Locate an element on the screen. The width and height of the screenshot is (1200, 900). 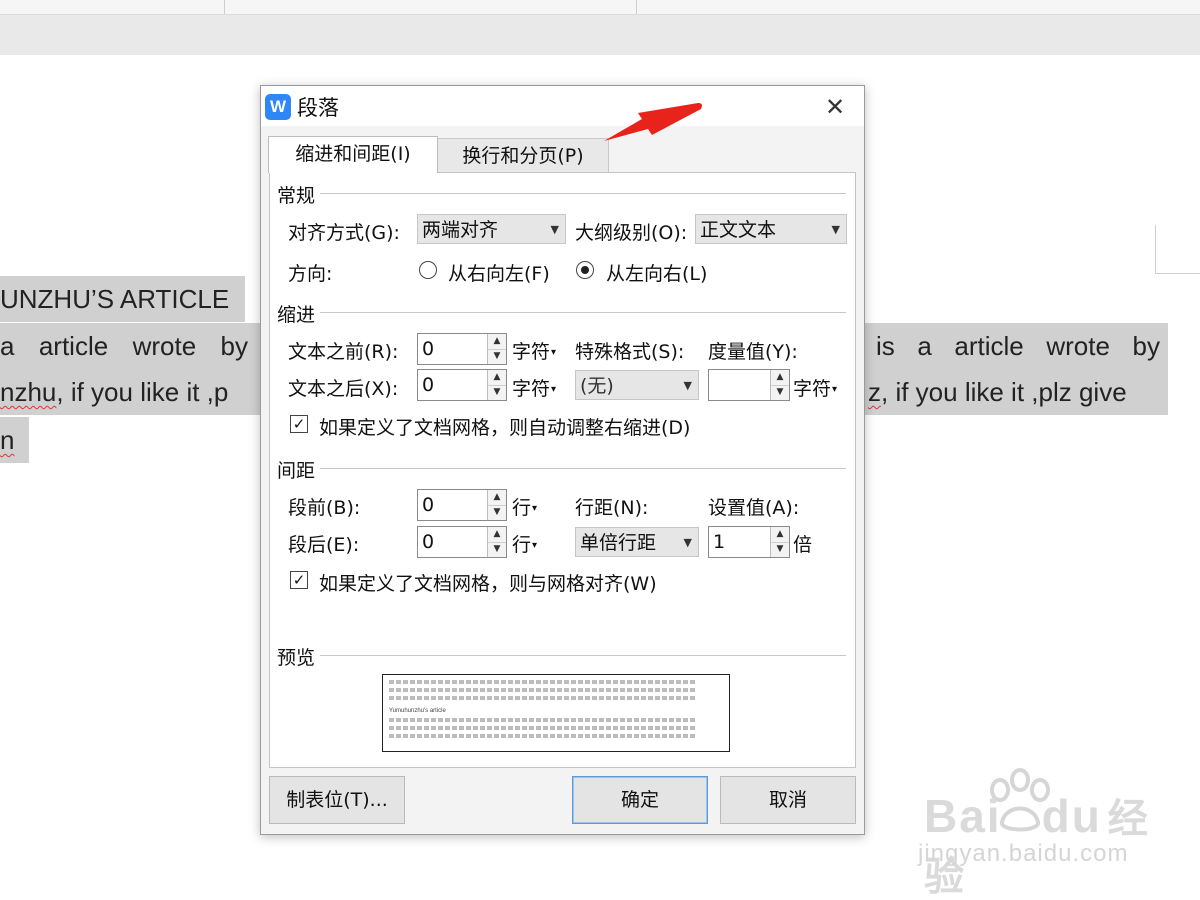
indent-after-unit: 字符▾ is located at coordinates (534, 387).